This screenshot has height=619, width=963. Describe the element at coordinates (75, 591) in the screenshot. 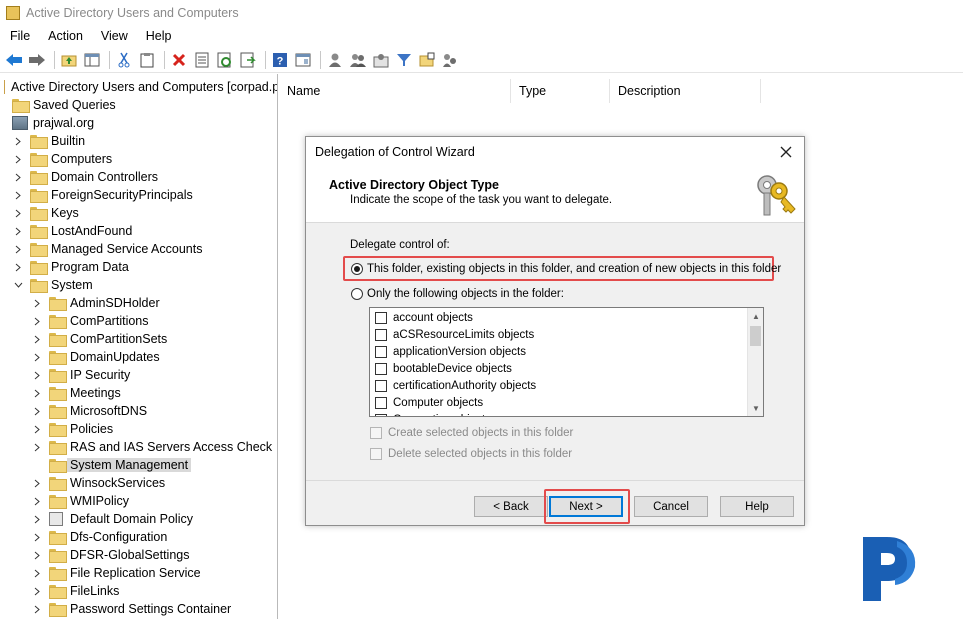

I see `tree-item-filelinks: FileLinks` at that location.